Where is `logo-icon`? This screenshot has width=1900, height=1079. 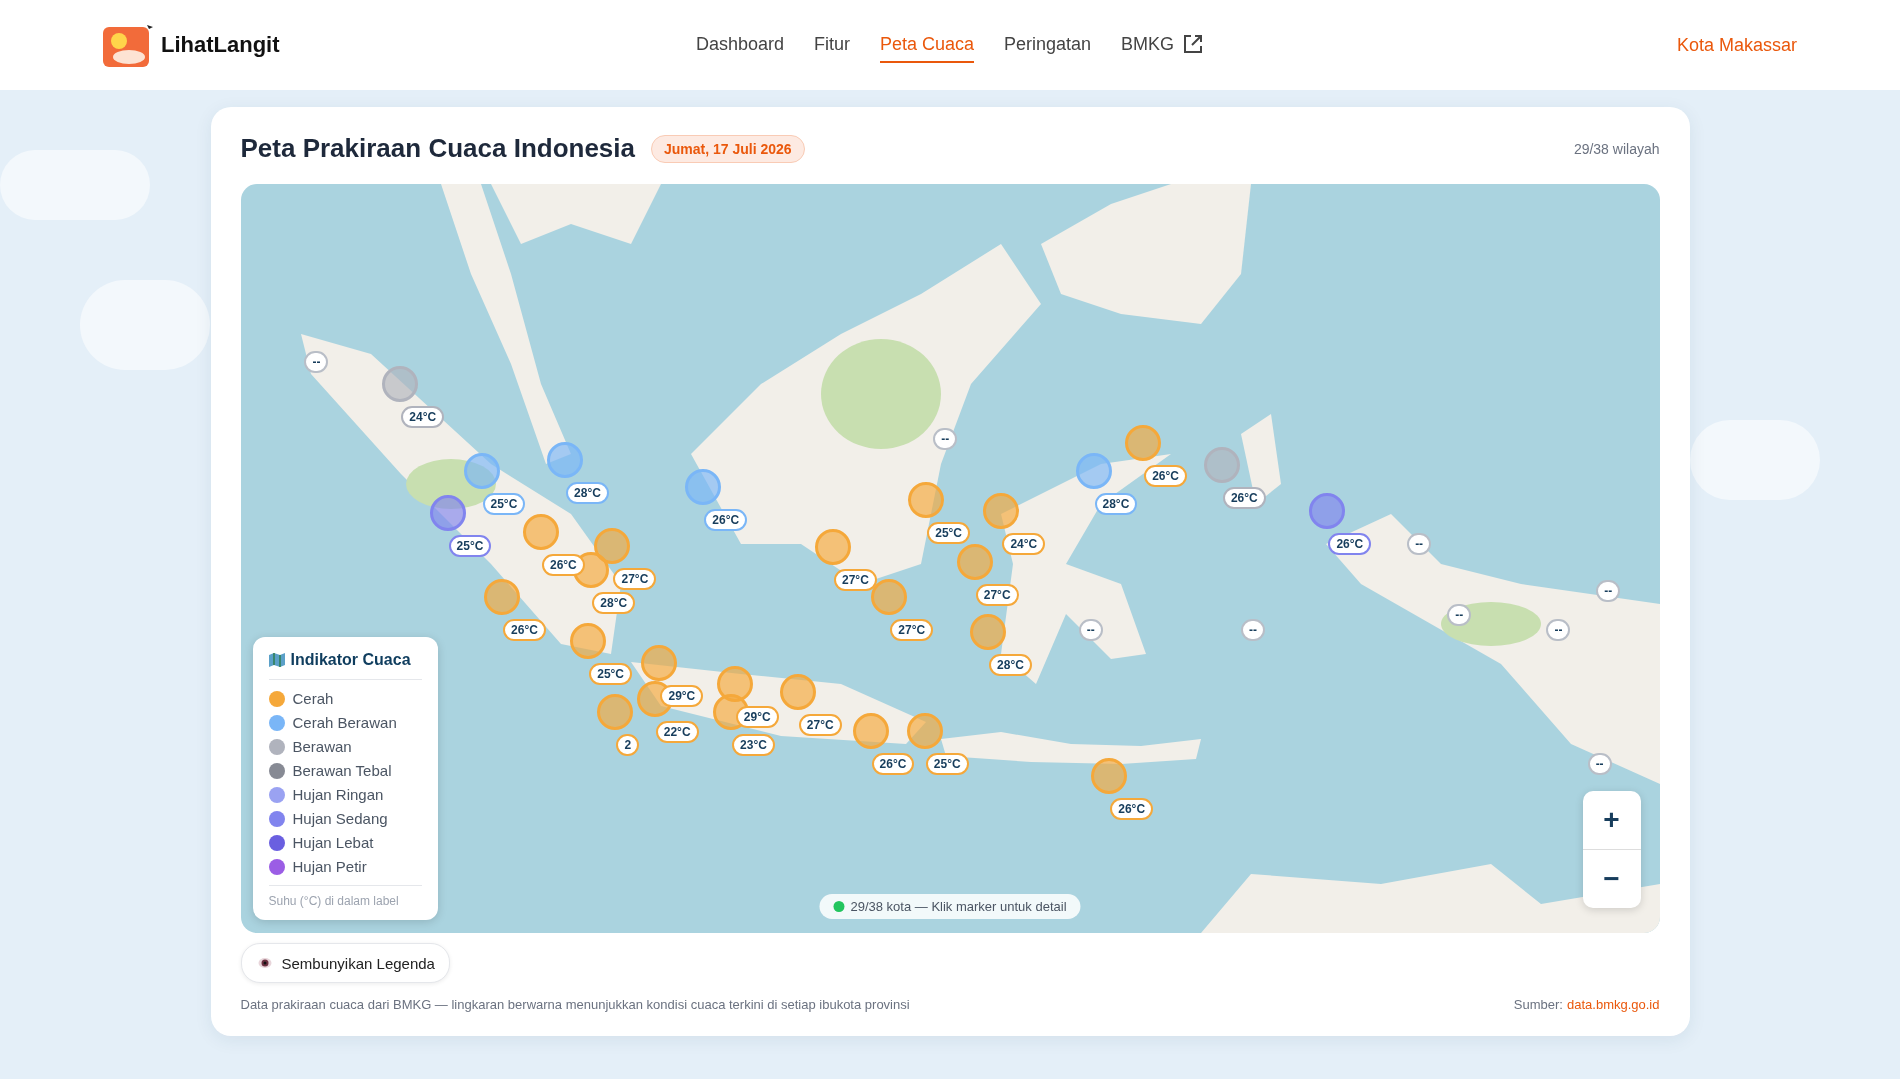 logo-icon is located at coordinates (129, 45).